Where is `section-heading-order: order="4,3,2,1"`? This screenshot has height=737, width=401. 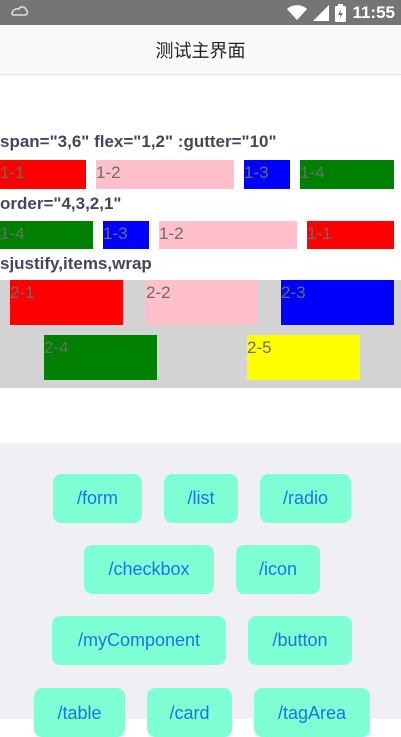
section-heading-order: order="4,3,2,1" is located at coordinates (61, 203).